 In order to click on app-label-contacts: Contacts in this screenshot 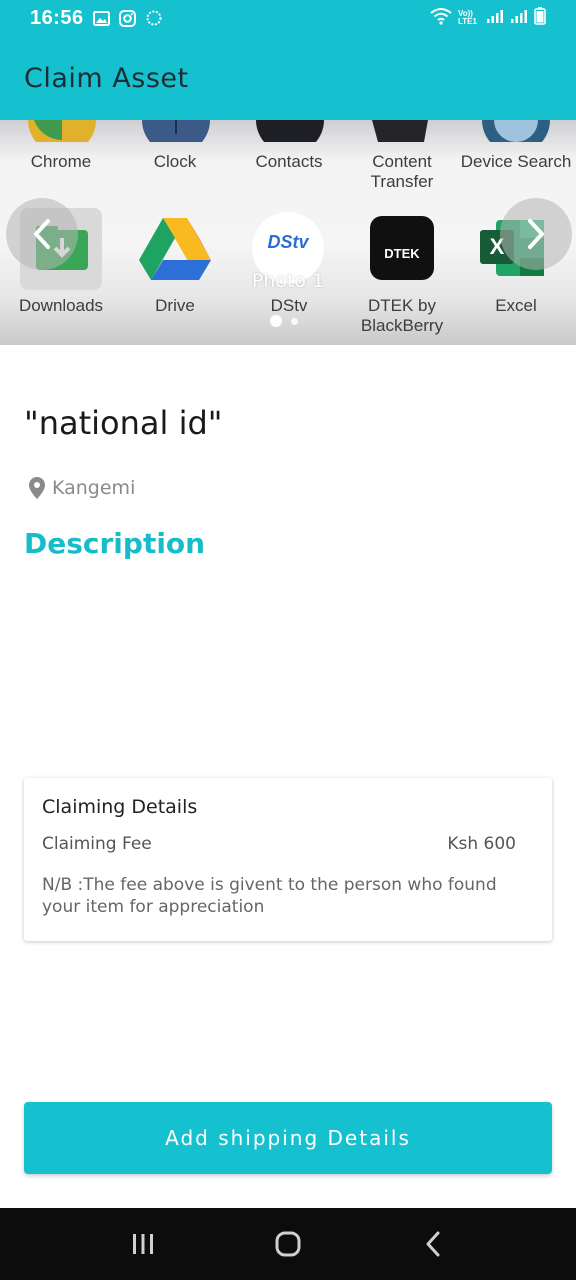, I will do `click(289, 161)`.